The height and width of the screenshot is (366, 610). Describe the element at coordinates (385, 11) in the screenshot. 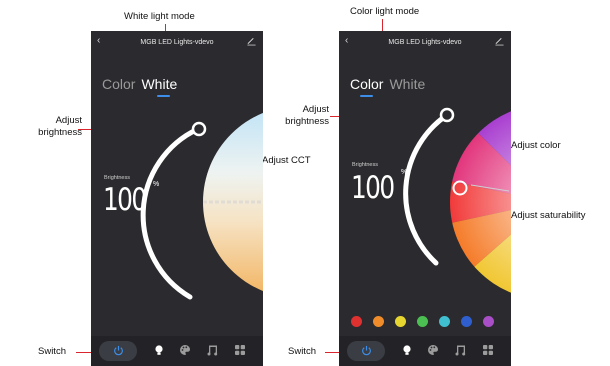

I see `annotation-color-light-mode: Color light mode` at that location.